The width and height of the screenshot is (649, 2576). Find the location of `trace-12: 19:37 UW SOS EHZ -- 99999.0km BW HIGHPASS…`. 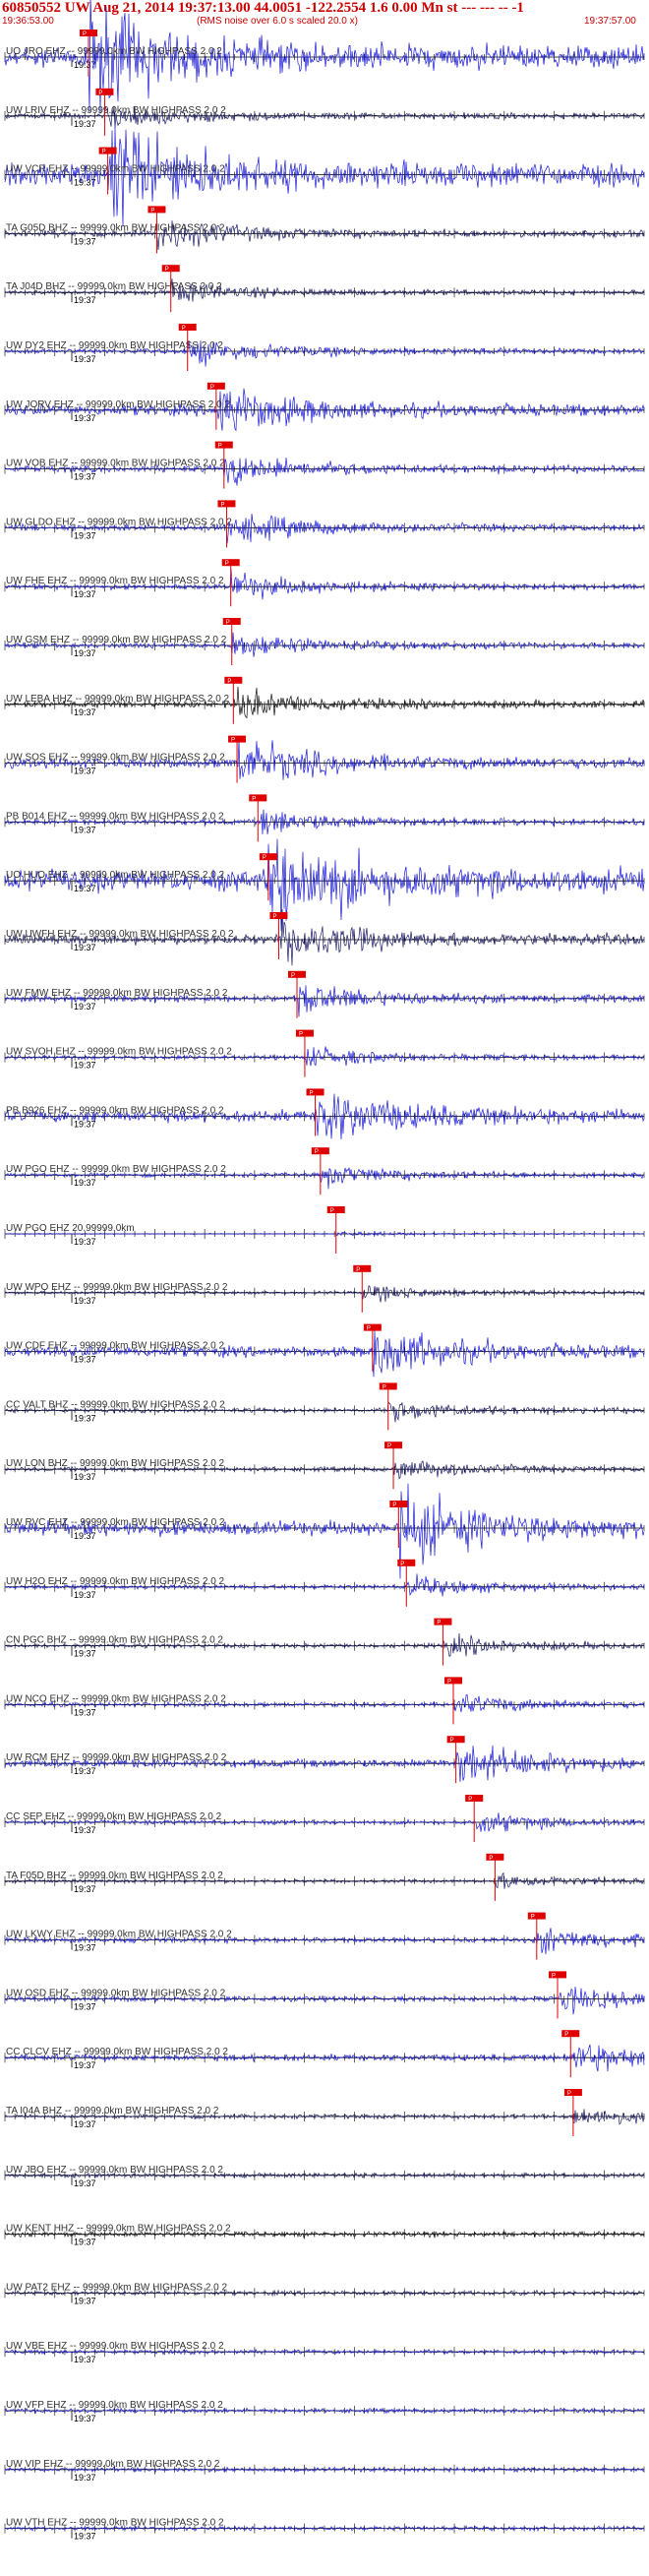

trace-12: 19:37 UW SOS EHZ -- 99999.0km BW HIGHPASS… is located at coordinates (324, 759).